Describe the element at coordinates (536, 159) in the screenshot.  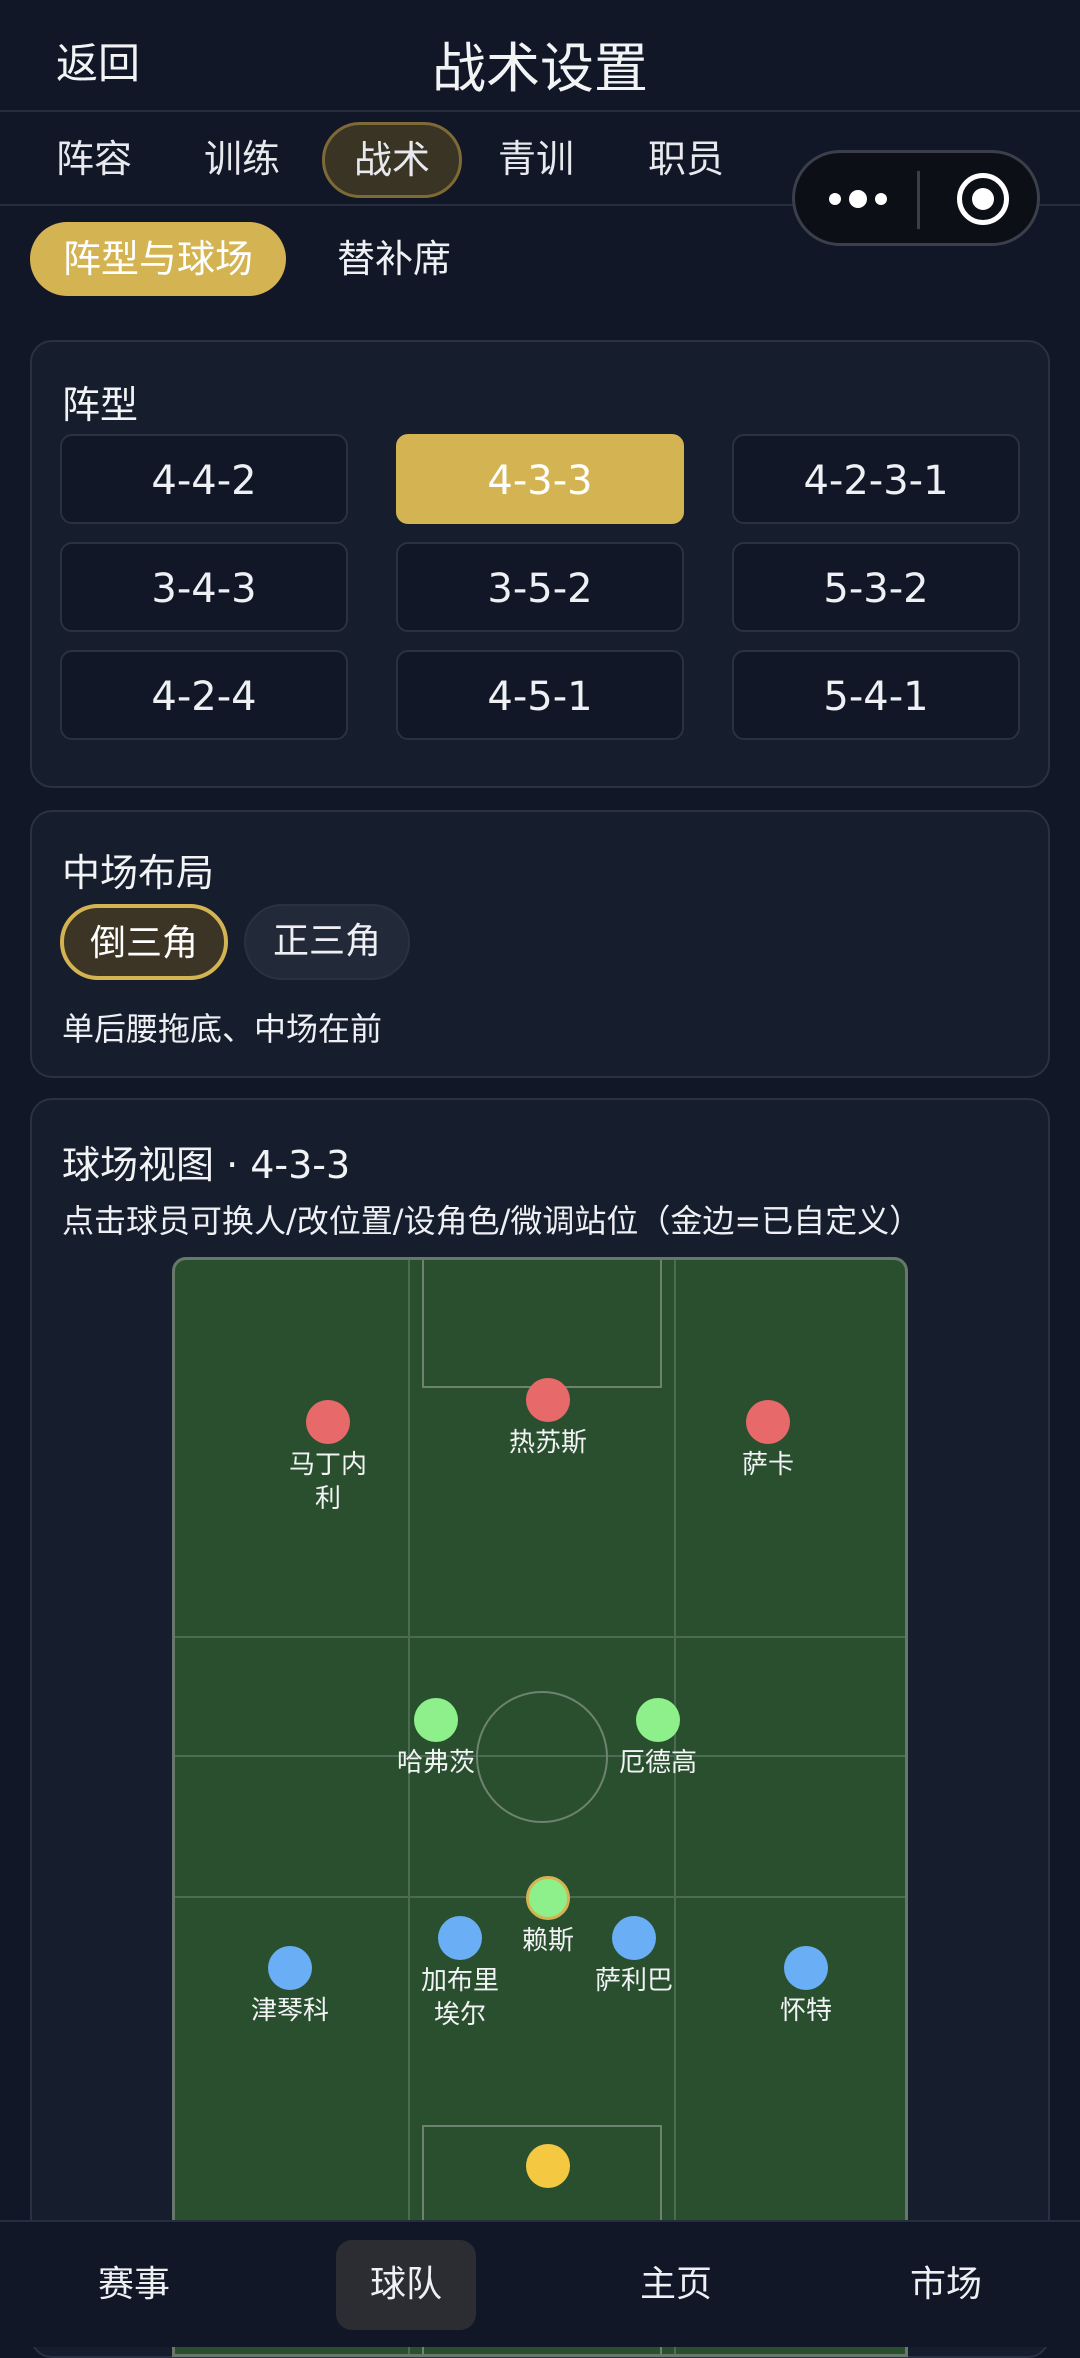
I see `tab-youth: 青训` at that location.